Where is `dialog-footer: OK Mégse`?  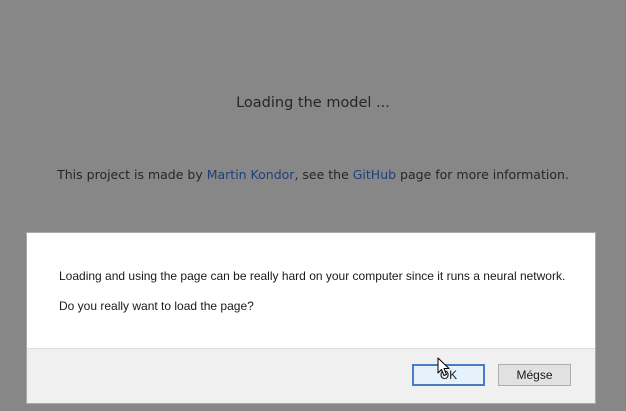 dialog-footer: OK Mégse is located at coordinates (311, 375).